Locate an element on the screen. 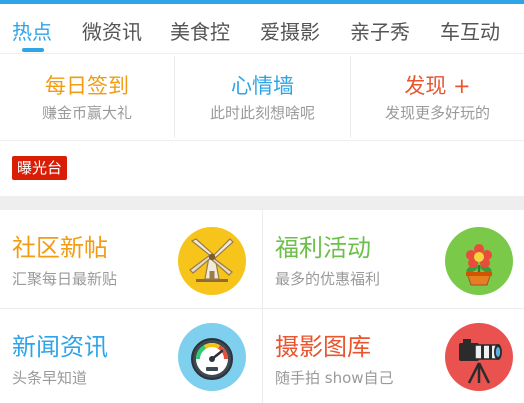 The width and height of the screenshot is (524, 403). category-tabs: 热点 微资讯 美食控 爱摄影 亲子秀 车互动 is located at coordinates (262, 29).